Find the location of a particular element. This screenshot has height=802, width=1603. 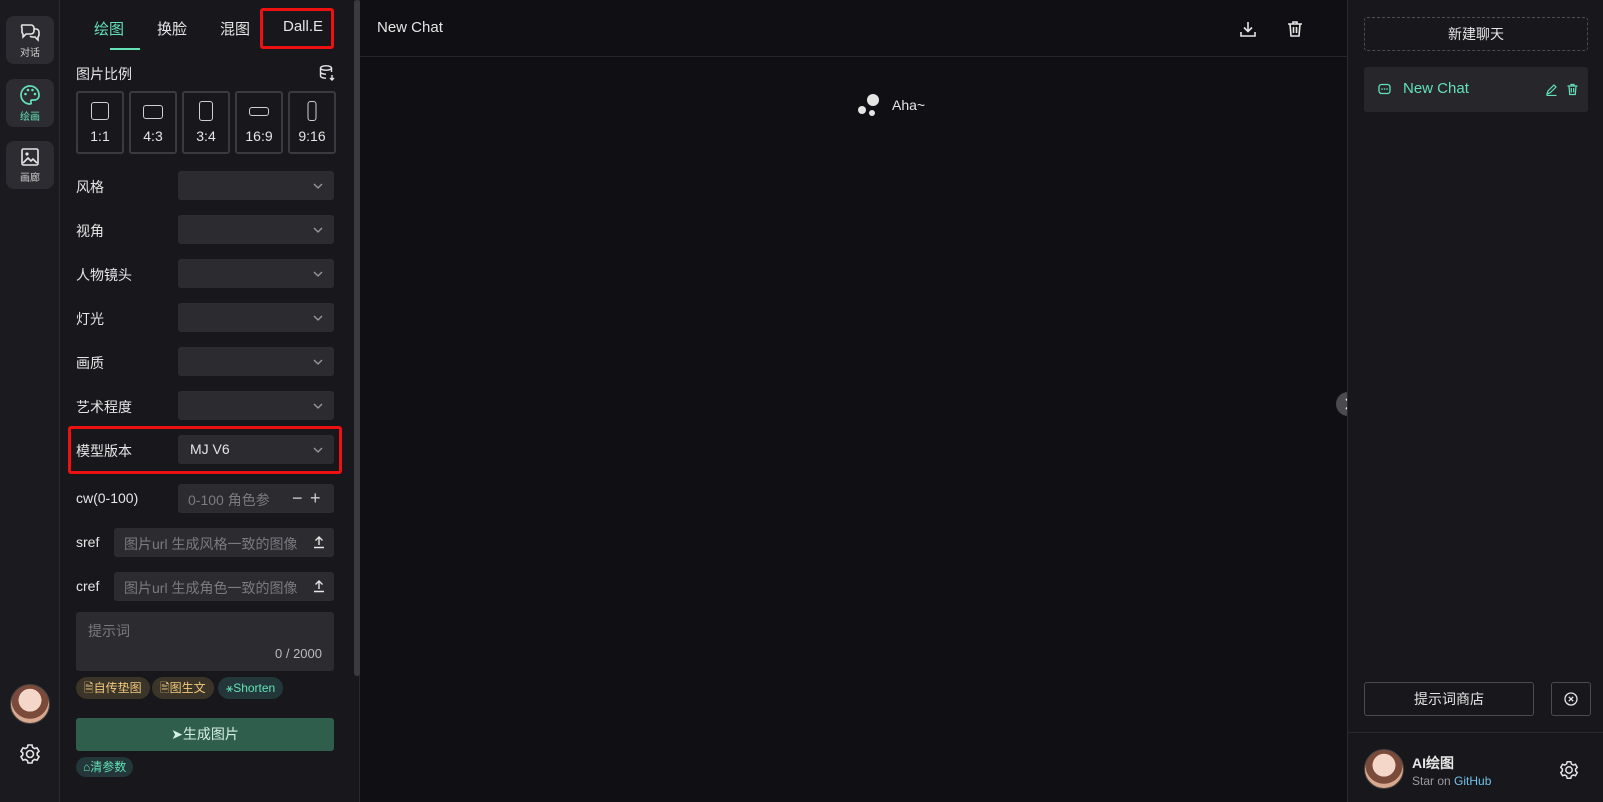

generate-image-button: ➤生成图片 is located at coordinates (205, 734).